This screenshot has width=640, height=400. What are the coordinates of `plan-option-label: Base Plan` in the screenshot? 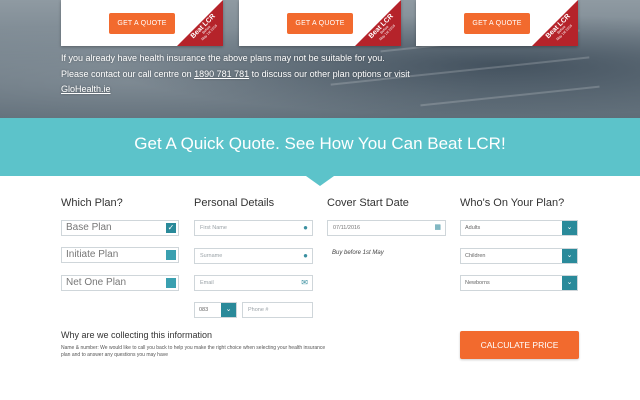 It's located at (89, 227).